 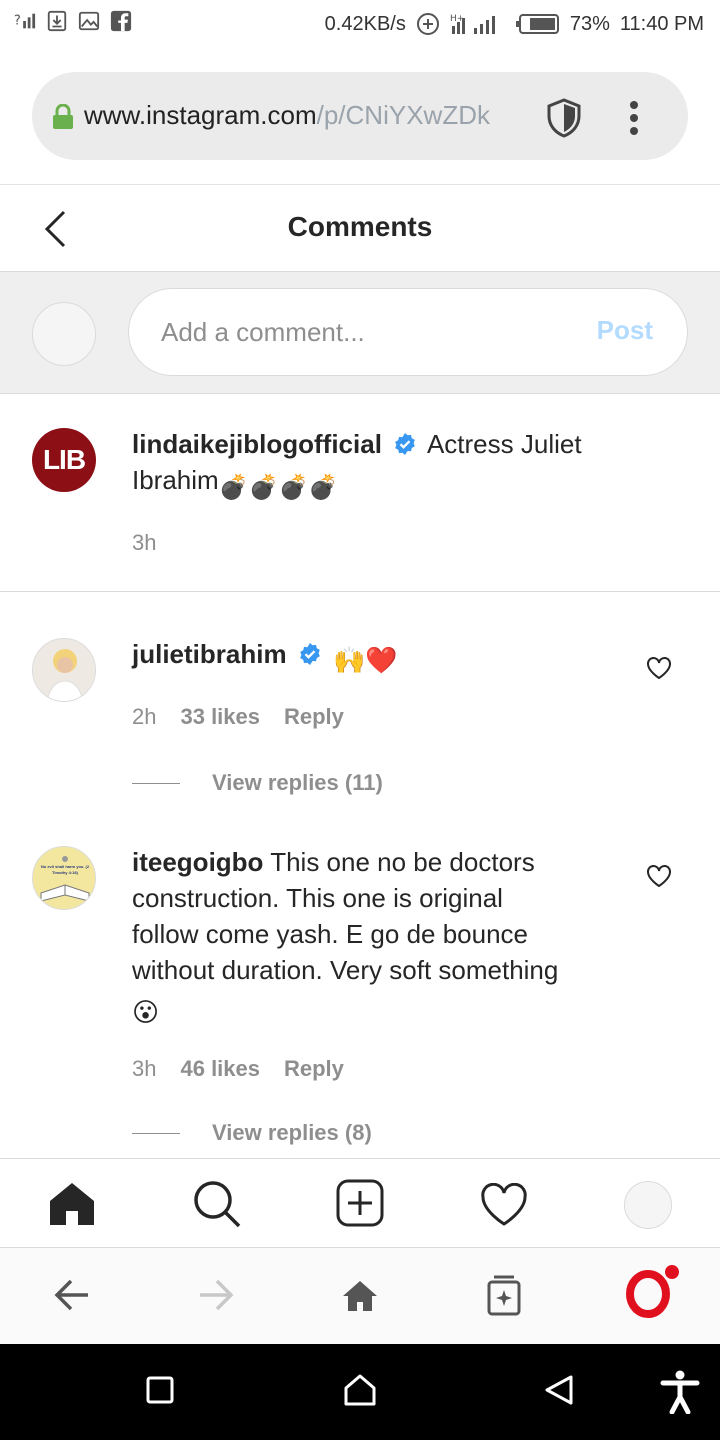 I want to click on browser-bottom-bar, so click(x=360, y=1296).